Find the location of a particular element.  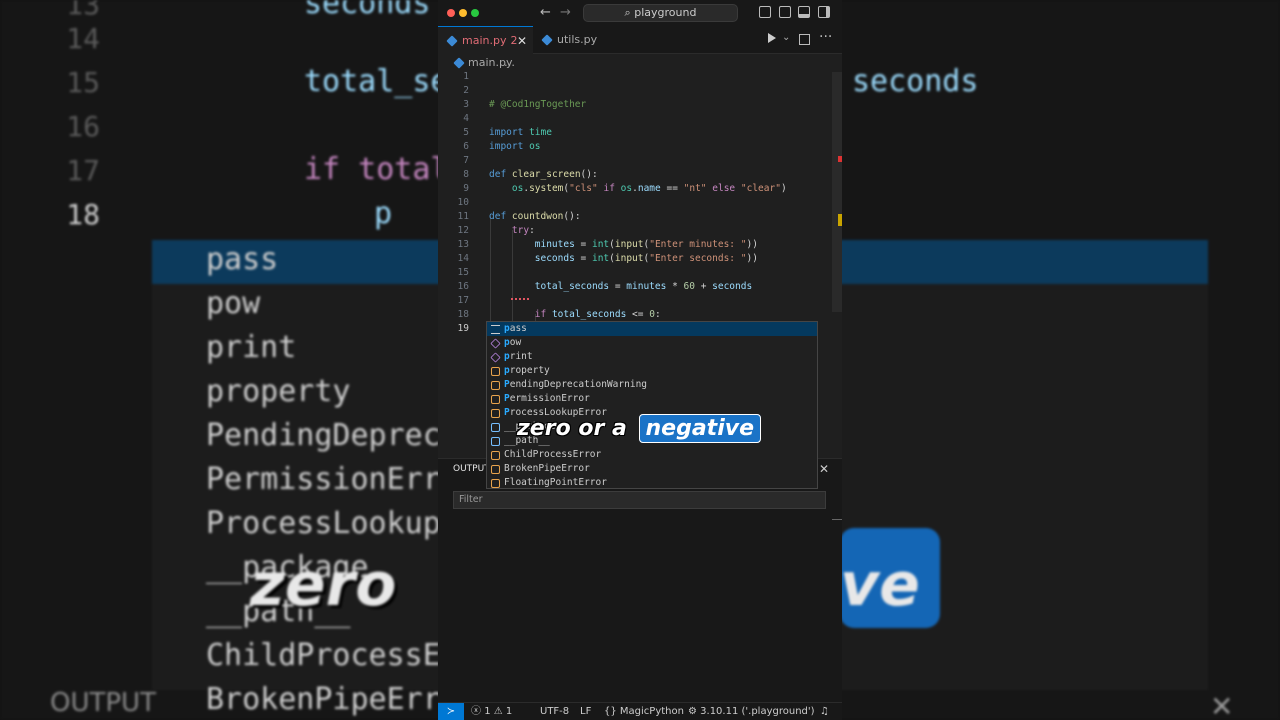

suggestion-label: PermissionError is located at coordinates (547, 399).